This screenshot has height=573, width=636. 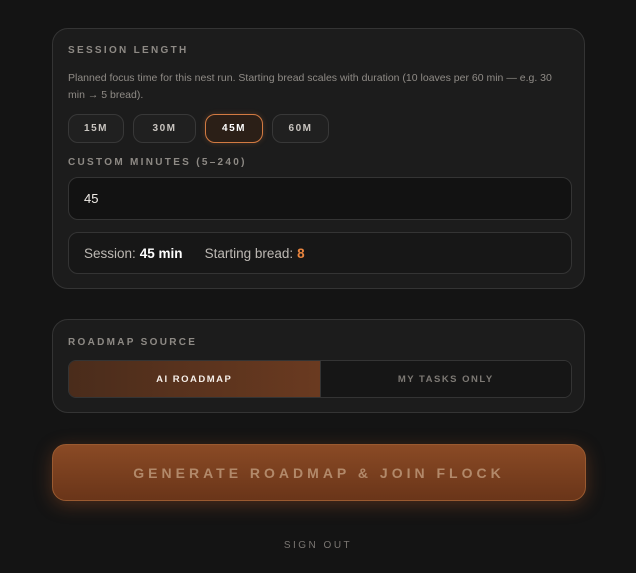 What do you see at coordinates (249, 253) in the screenshot?
I see `starting-bread-label: Starting bread:` at bounding box center [249, 253].